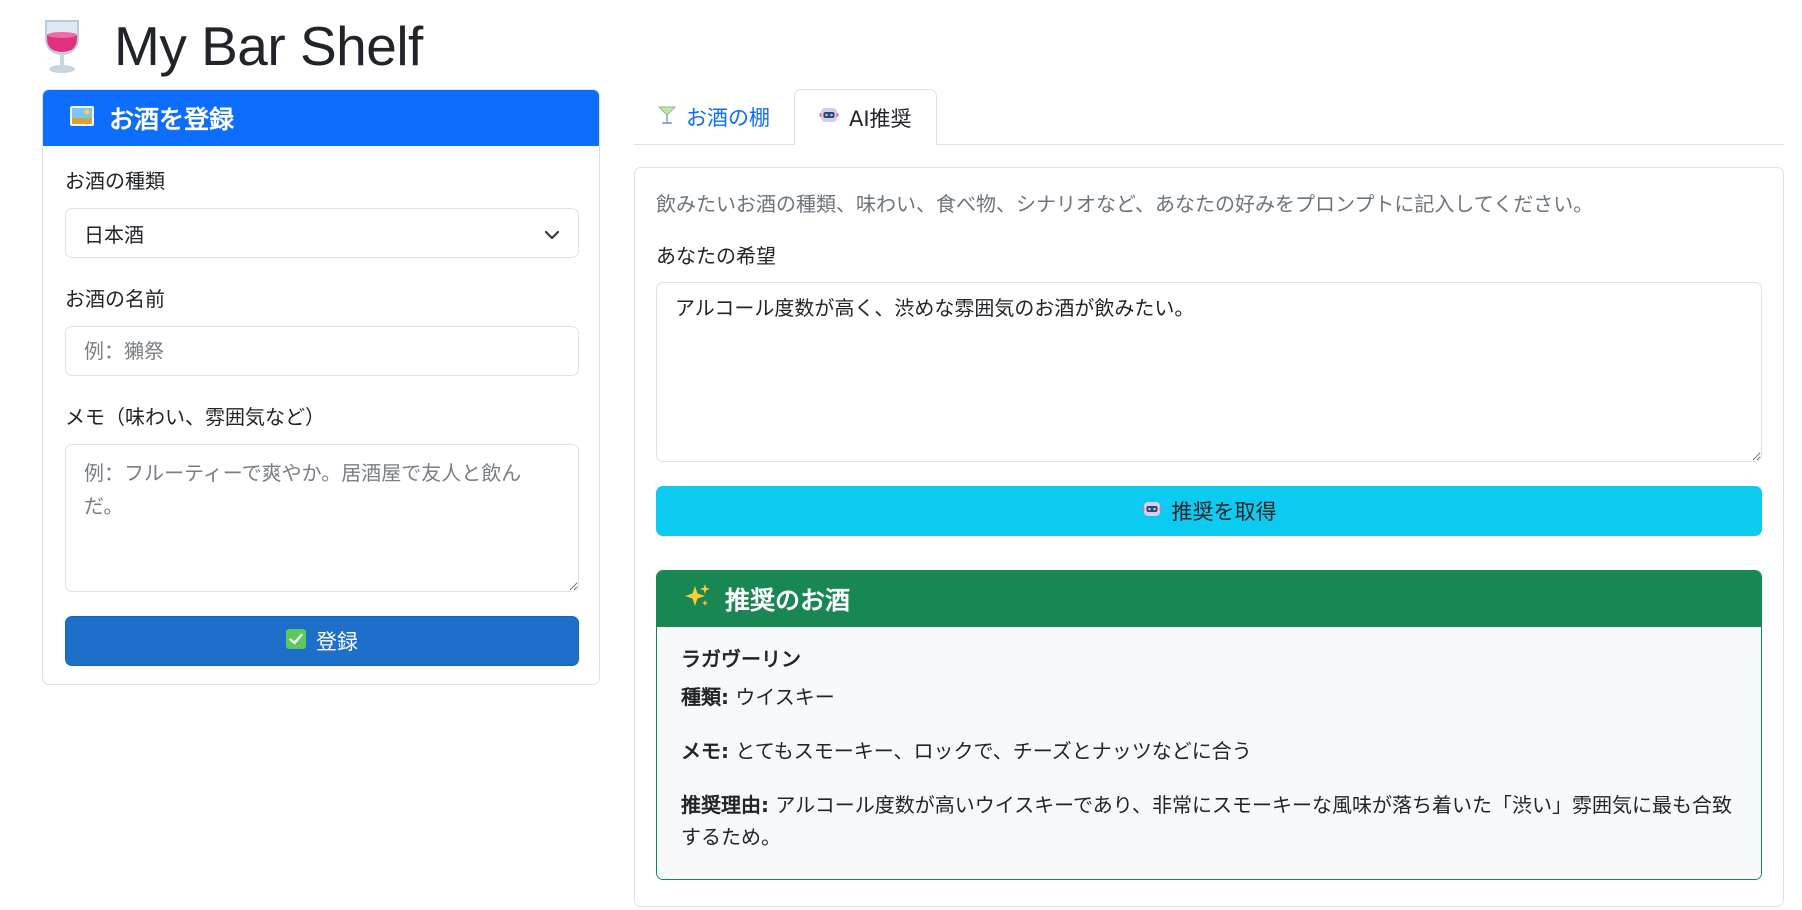 The height and width of the screenshot is (910, 1802). What do you see at coordinates (725, 805) in the screenshot?
I see `reason-key: 推奨理由:` at bounding box center [725, 805].